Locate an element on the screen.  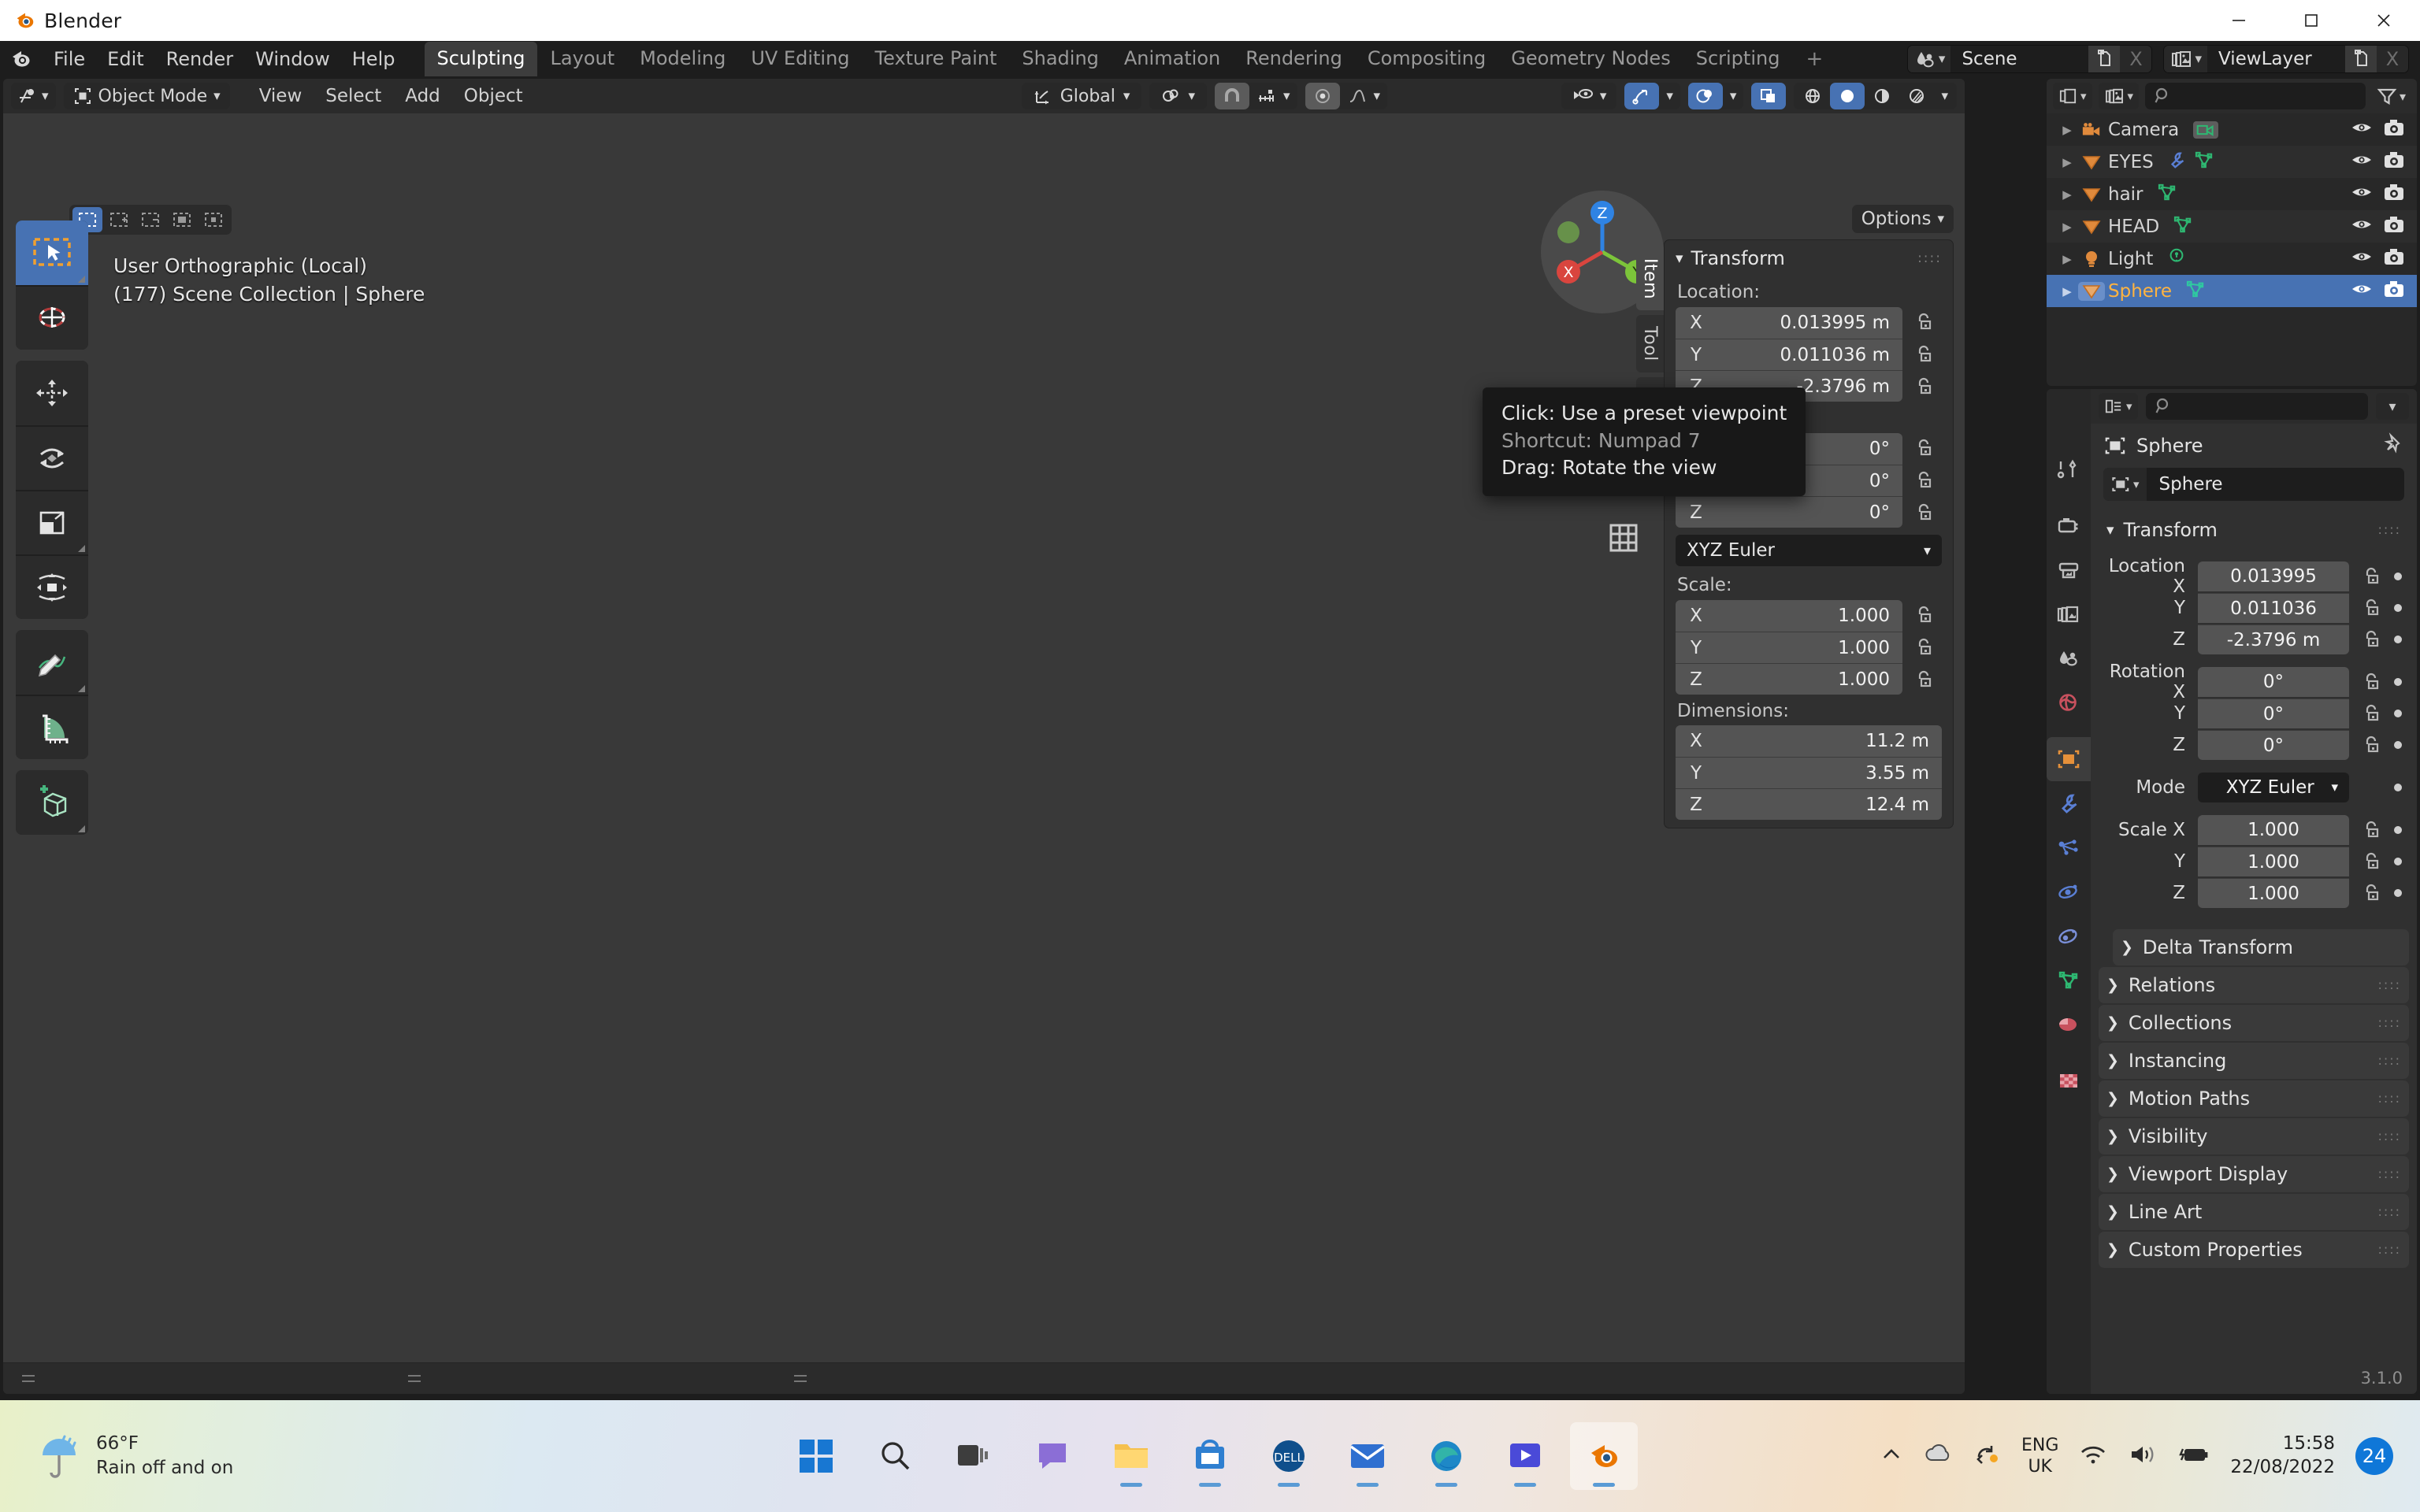
properties-rotation-mode-row: Mode XYZ Euler ▾ is located at coordinates (2254, 787).